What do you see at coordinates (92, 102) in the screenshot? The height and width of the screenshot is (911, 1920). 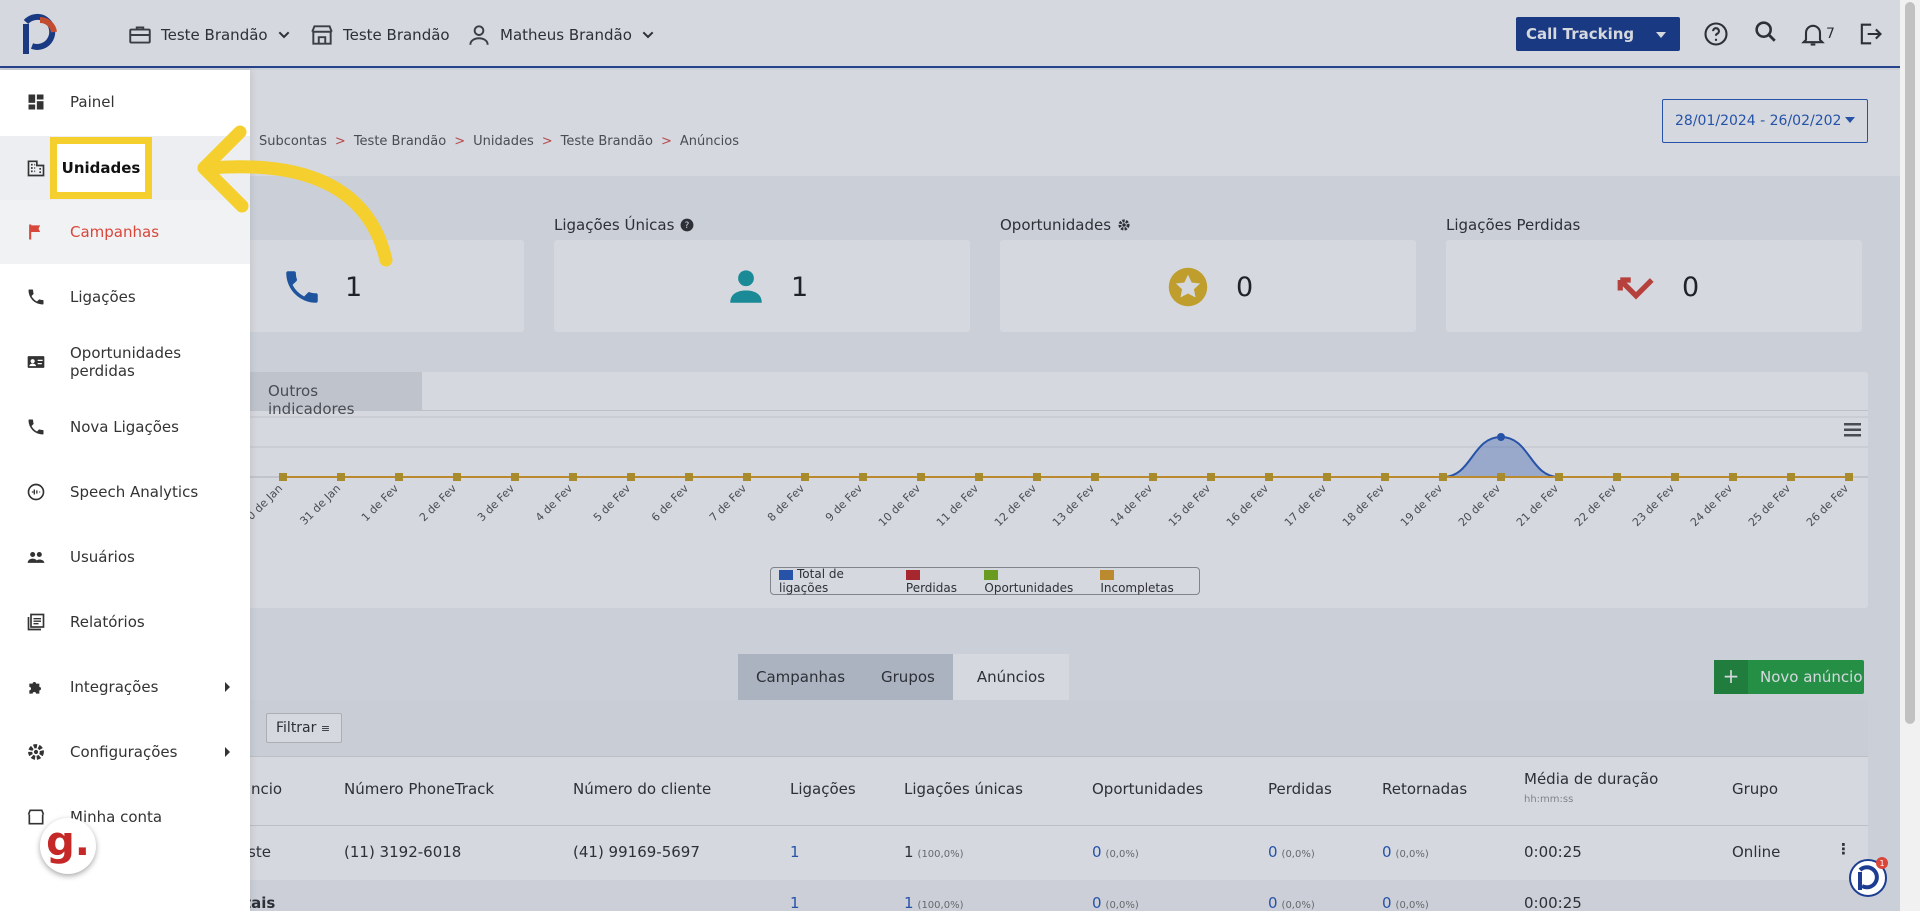 I see `sidebar-item-label: Painel` at bounding box center [92, 102].